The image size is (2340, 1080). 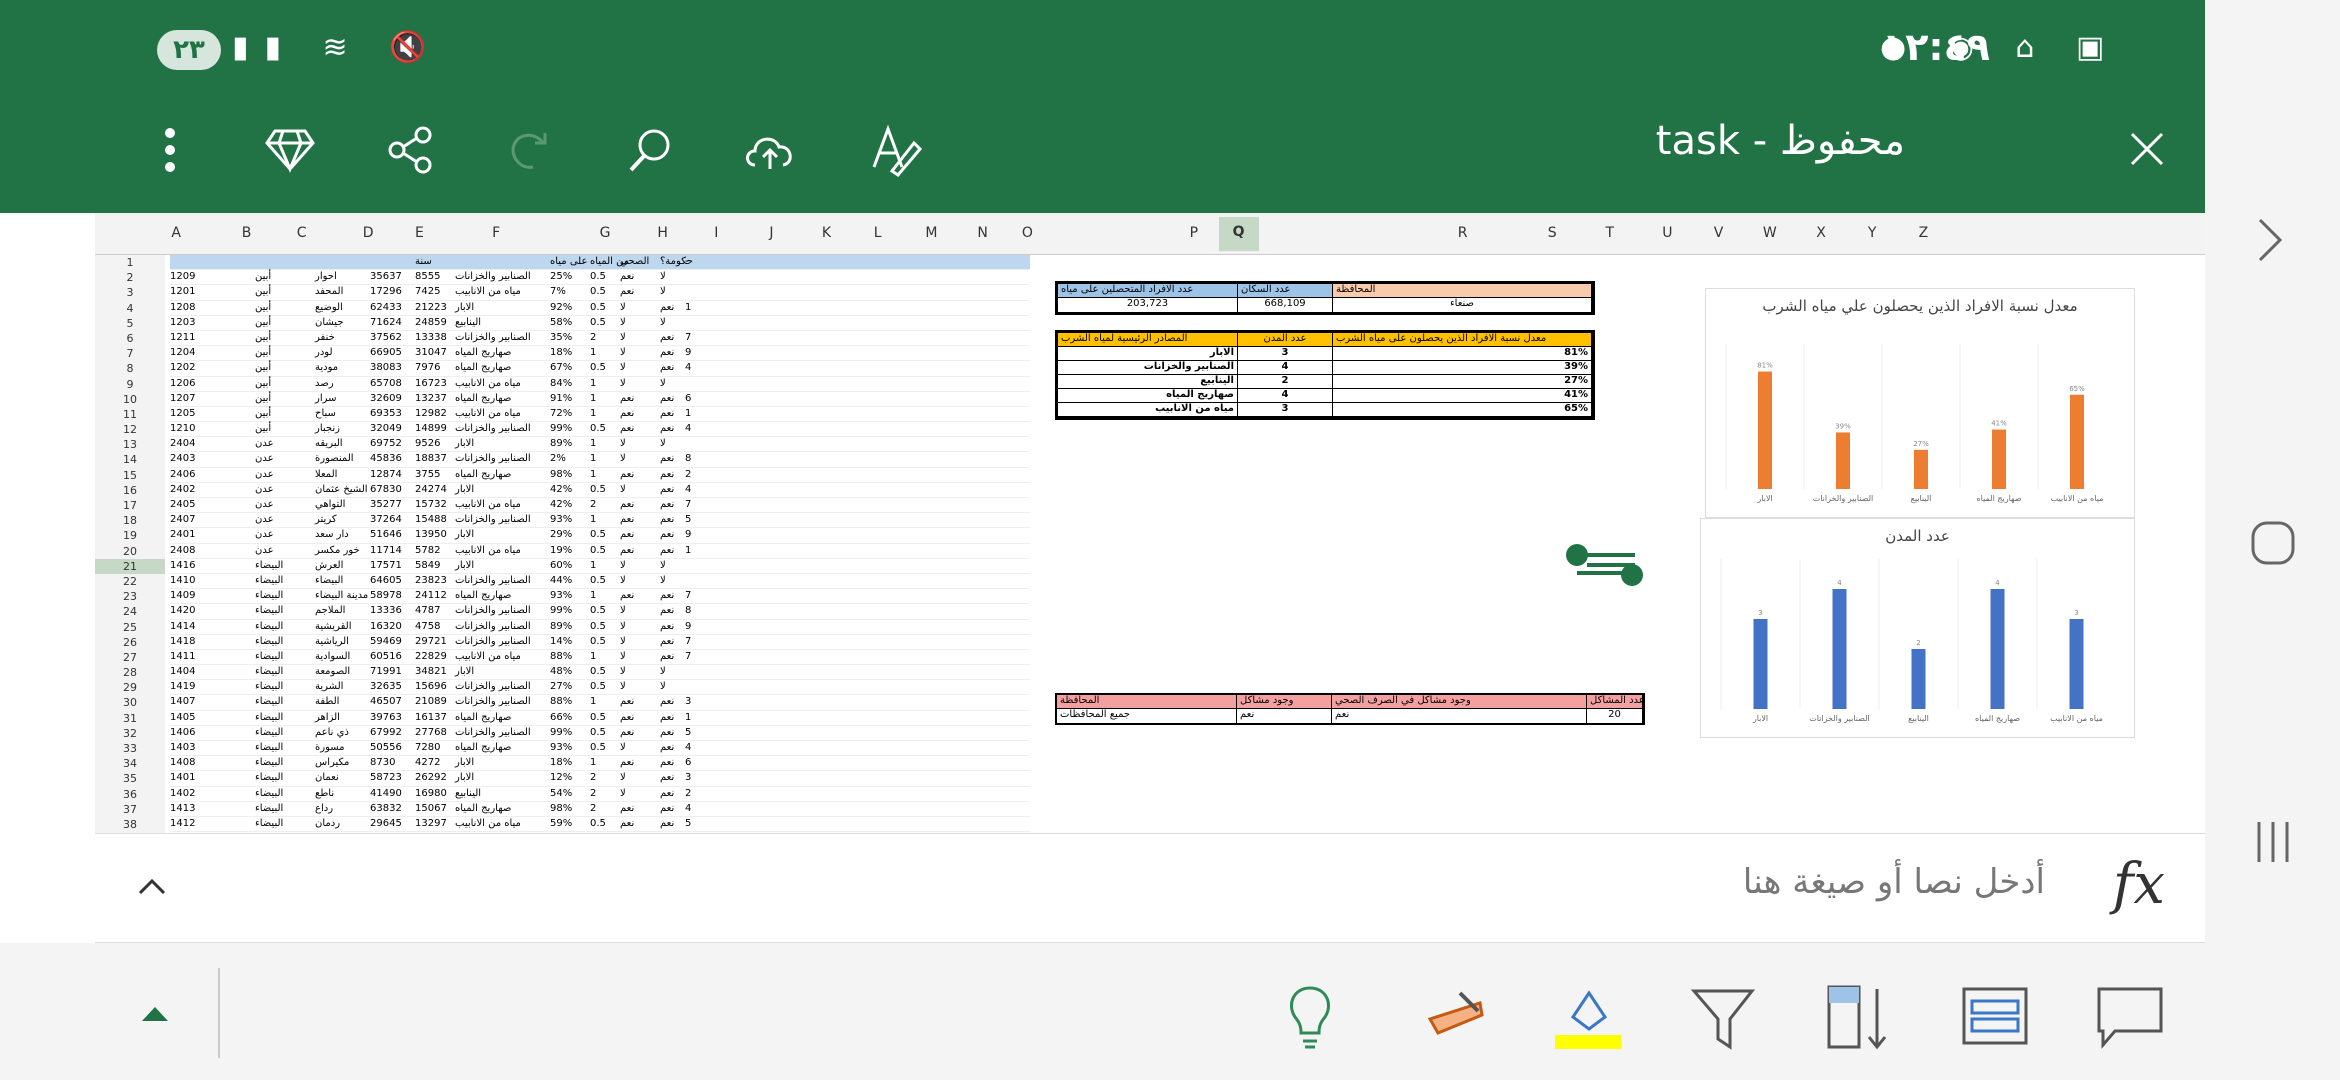 What do you see at coordinates (182, 747) in the screenshot?
I see `table-cell: 1403` at bounding box center [182, 747].